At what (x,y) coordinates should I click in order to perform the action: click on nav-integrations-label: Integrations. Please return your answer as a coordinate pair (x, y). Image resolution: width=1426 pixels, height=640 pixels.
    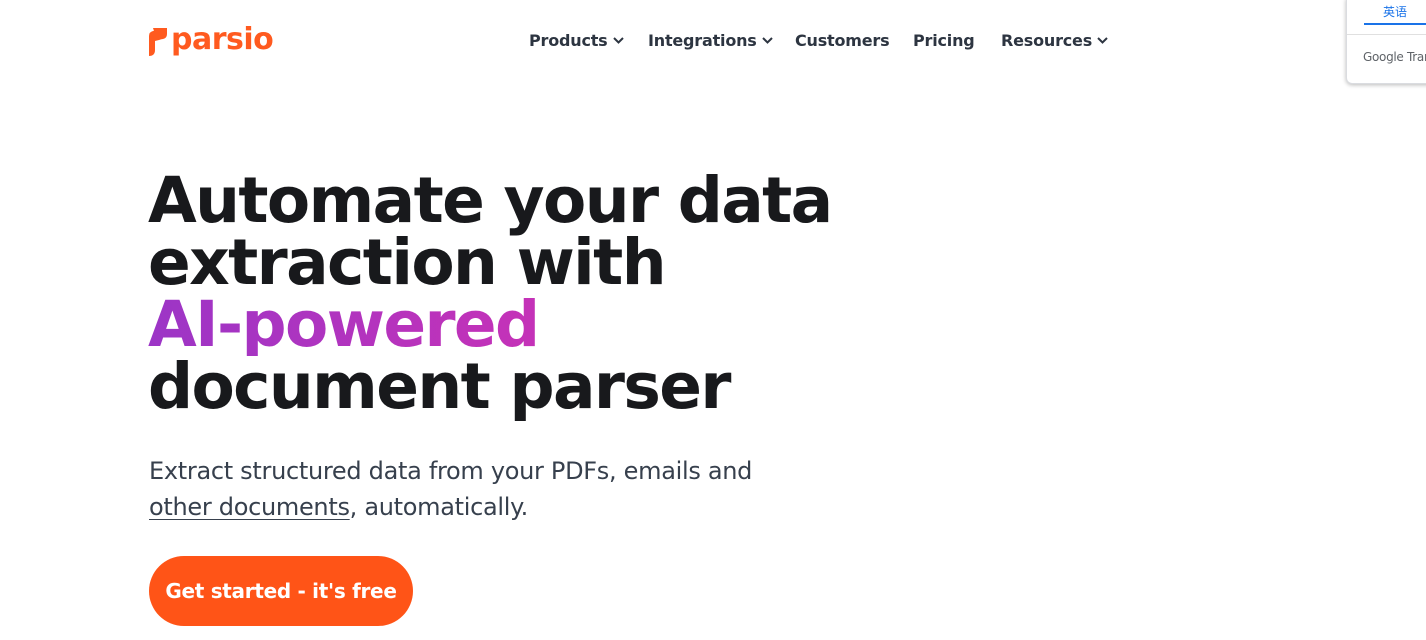
    Looking at the image, I should click on (702, 40).